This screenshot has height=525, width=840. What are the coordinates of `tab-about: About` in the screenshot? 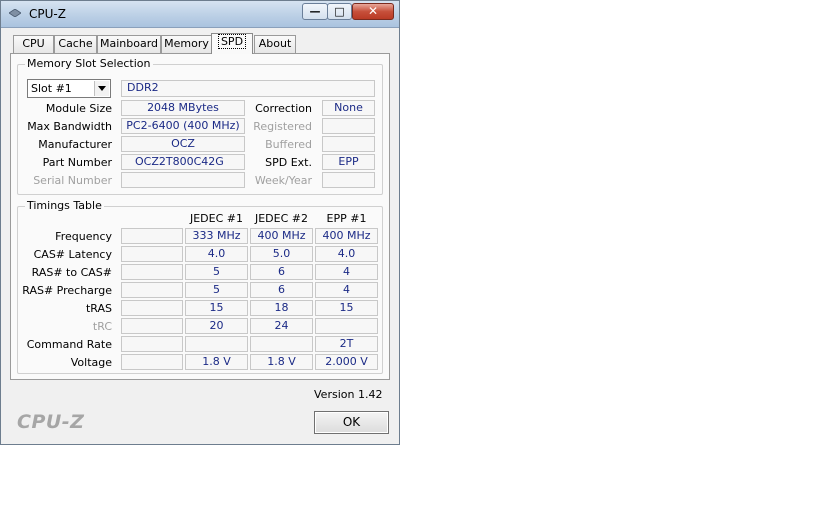 It's located at (275, 44).